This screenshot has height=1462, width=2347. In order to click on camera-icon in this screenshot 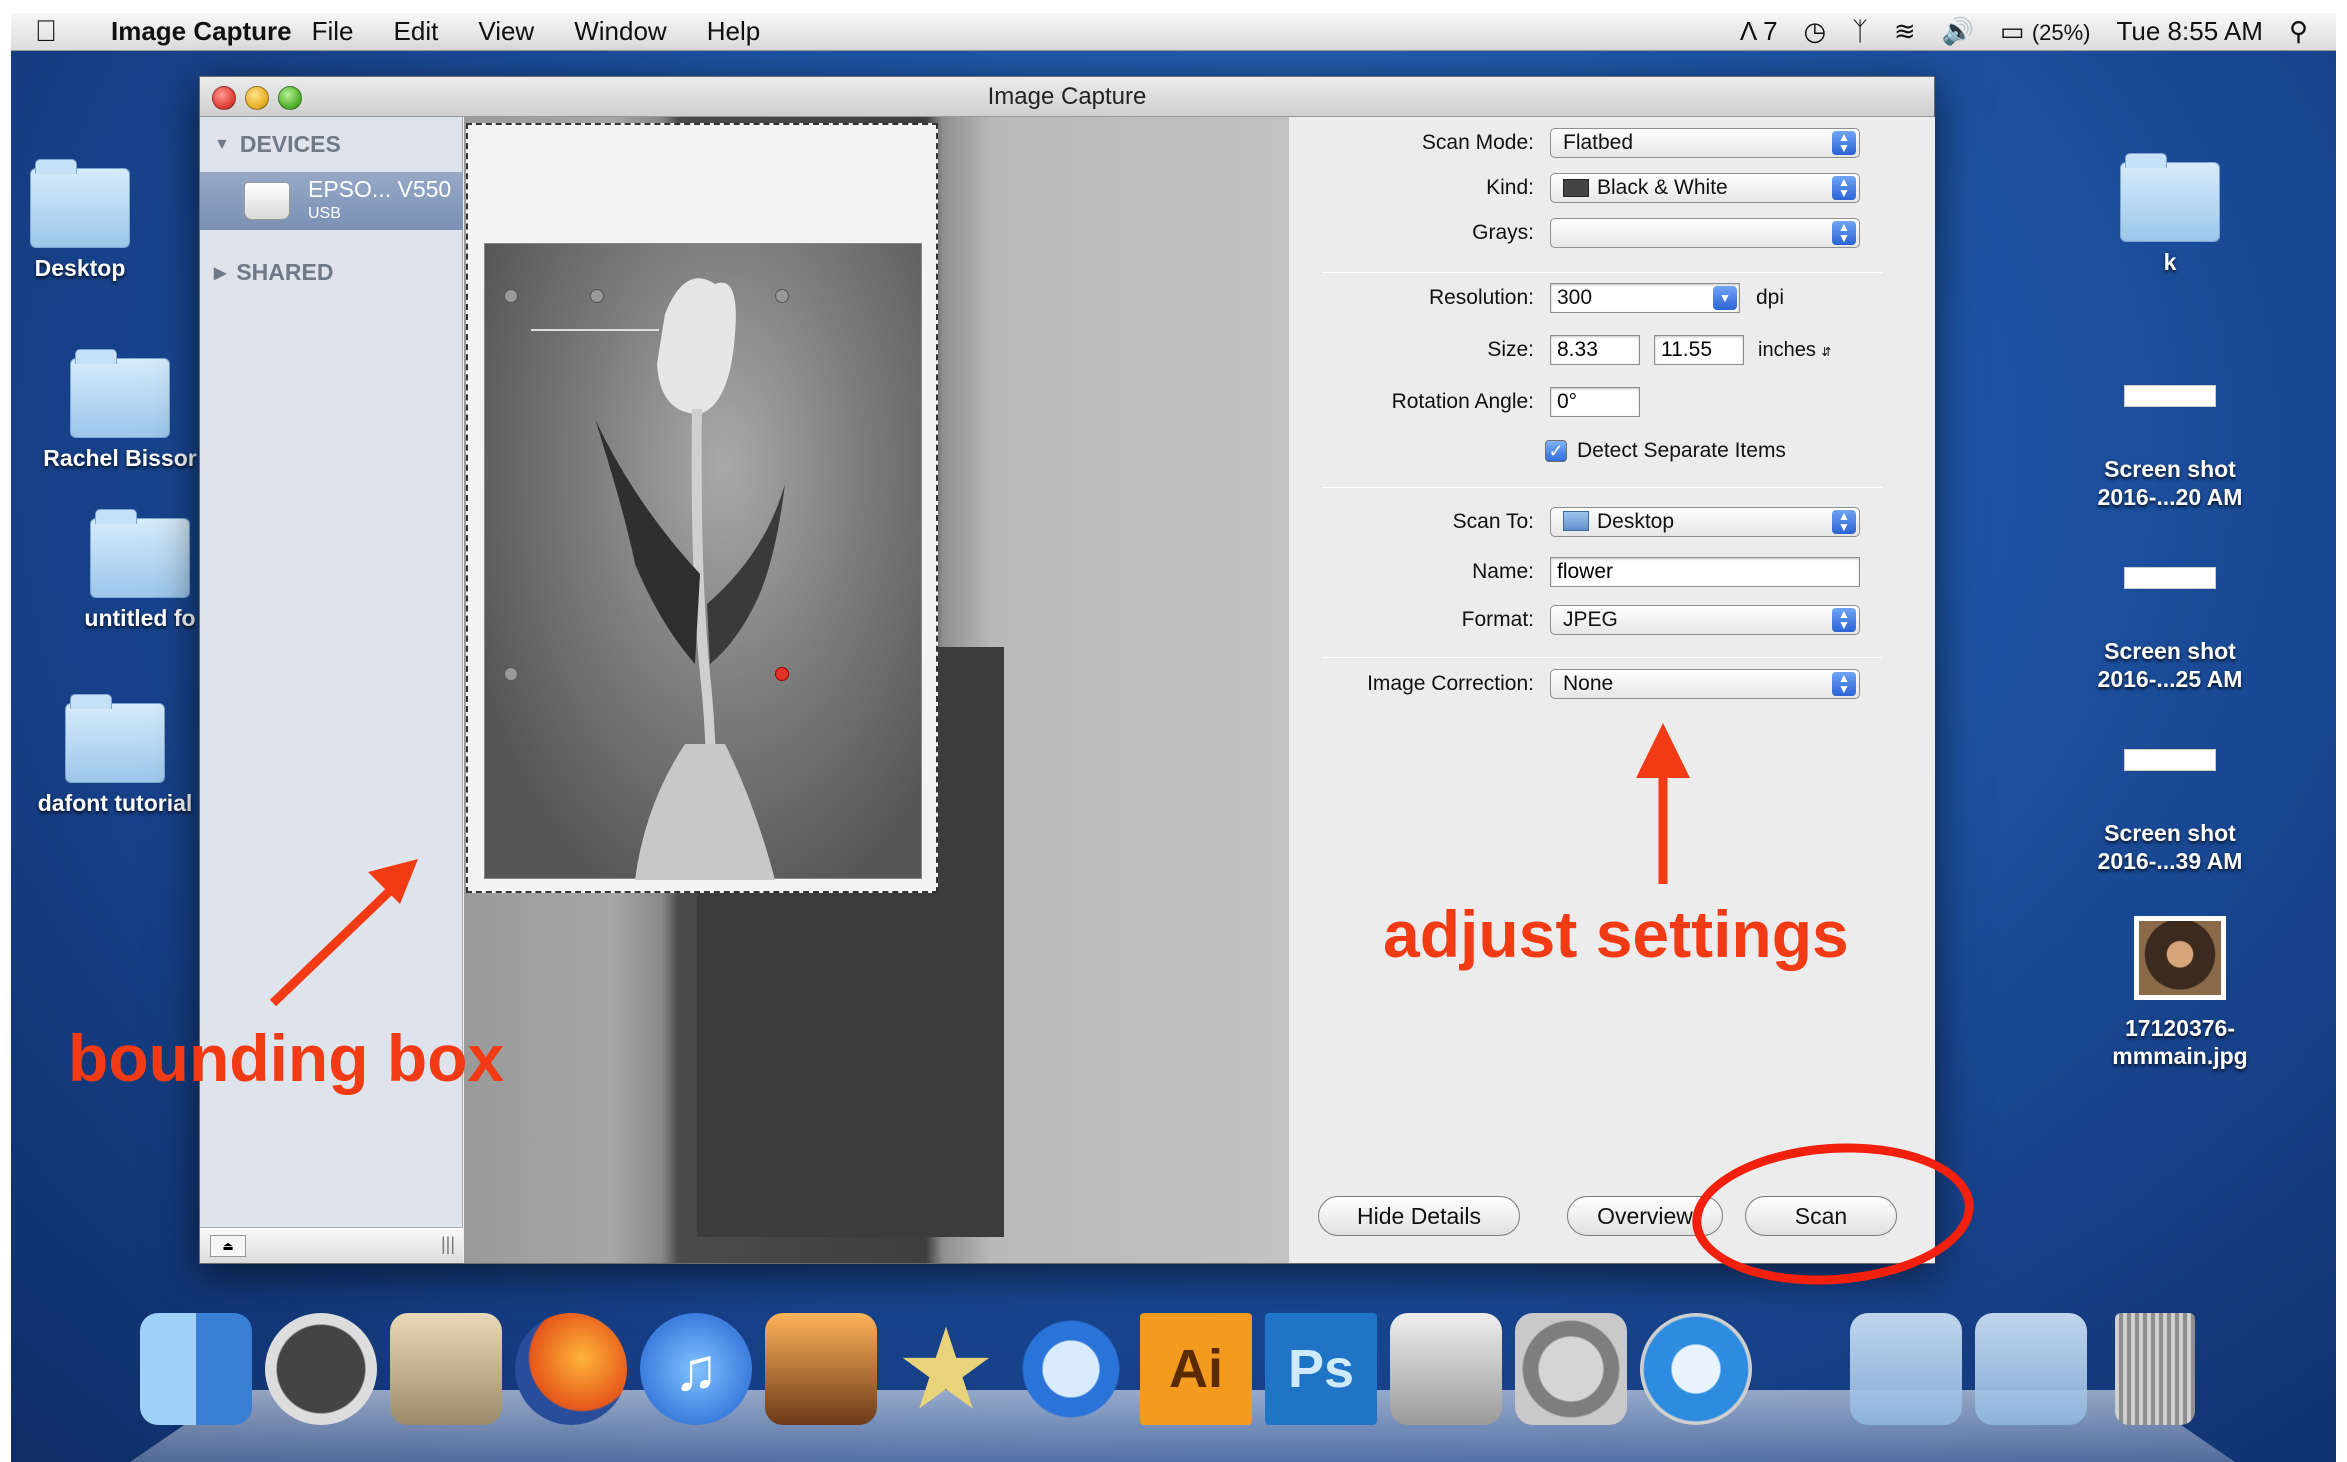, I will do `click(1446, 1369)`.